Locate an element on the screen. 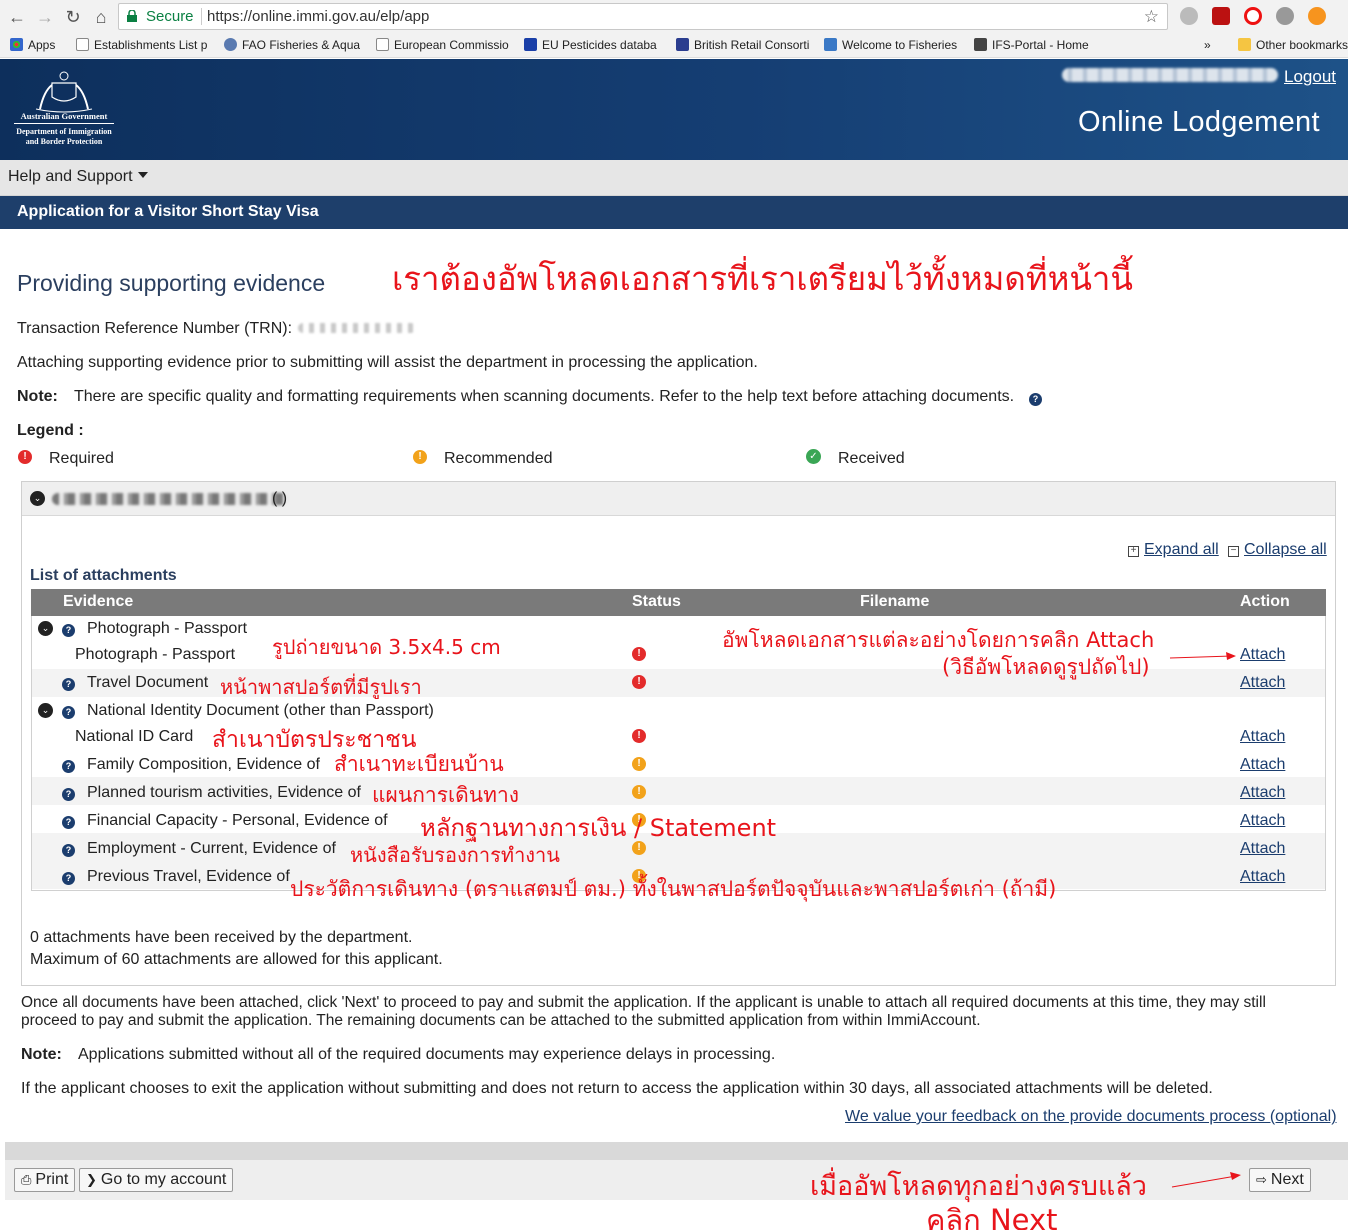  bookmark-label: Apps is located at coordinates (42, 45).